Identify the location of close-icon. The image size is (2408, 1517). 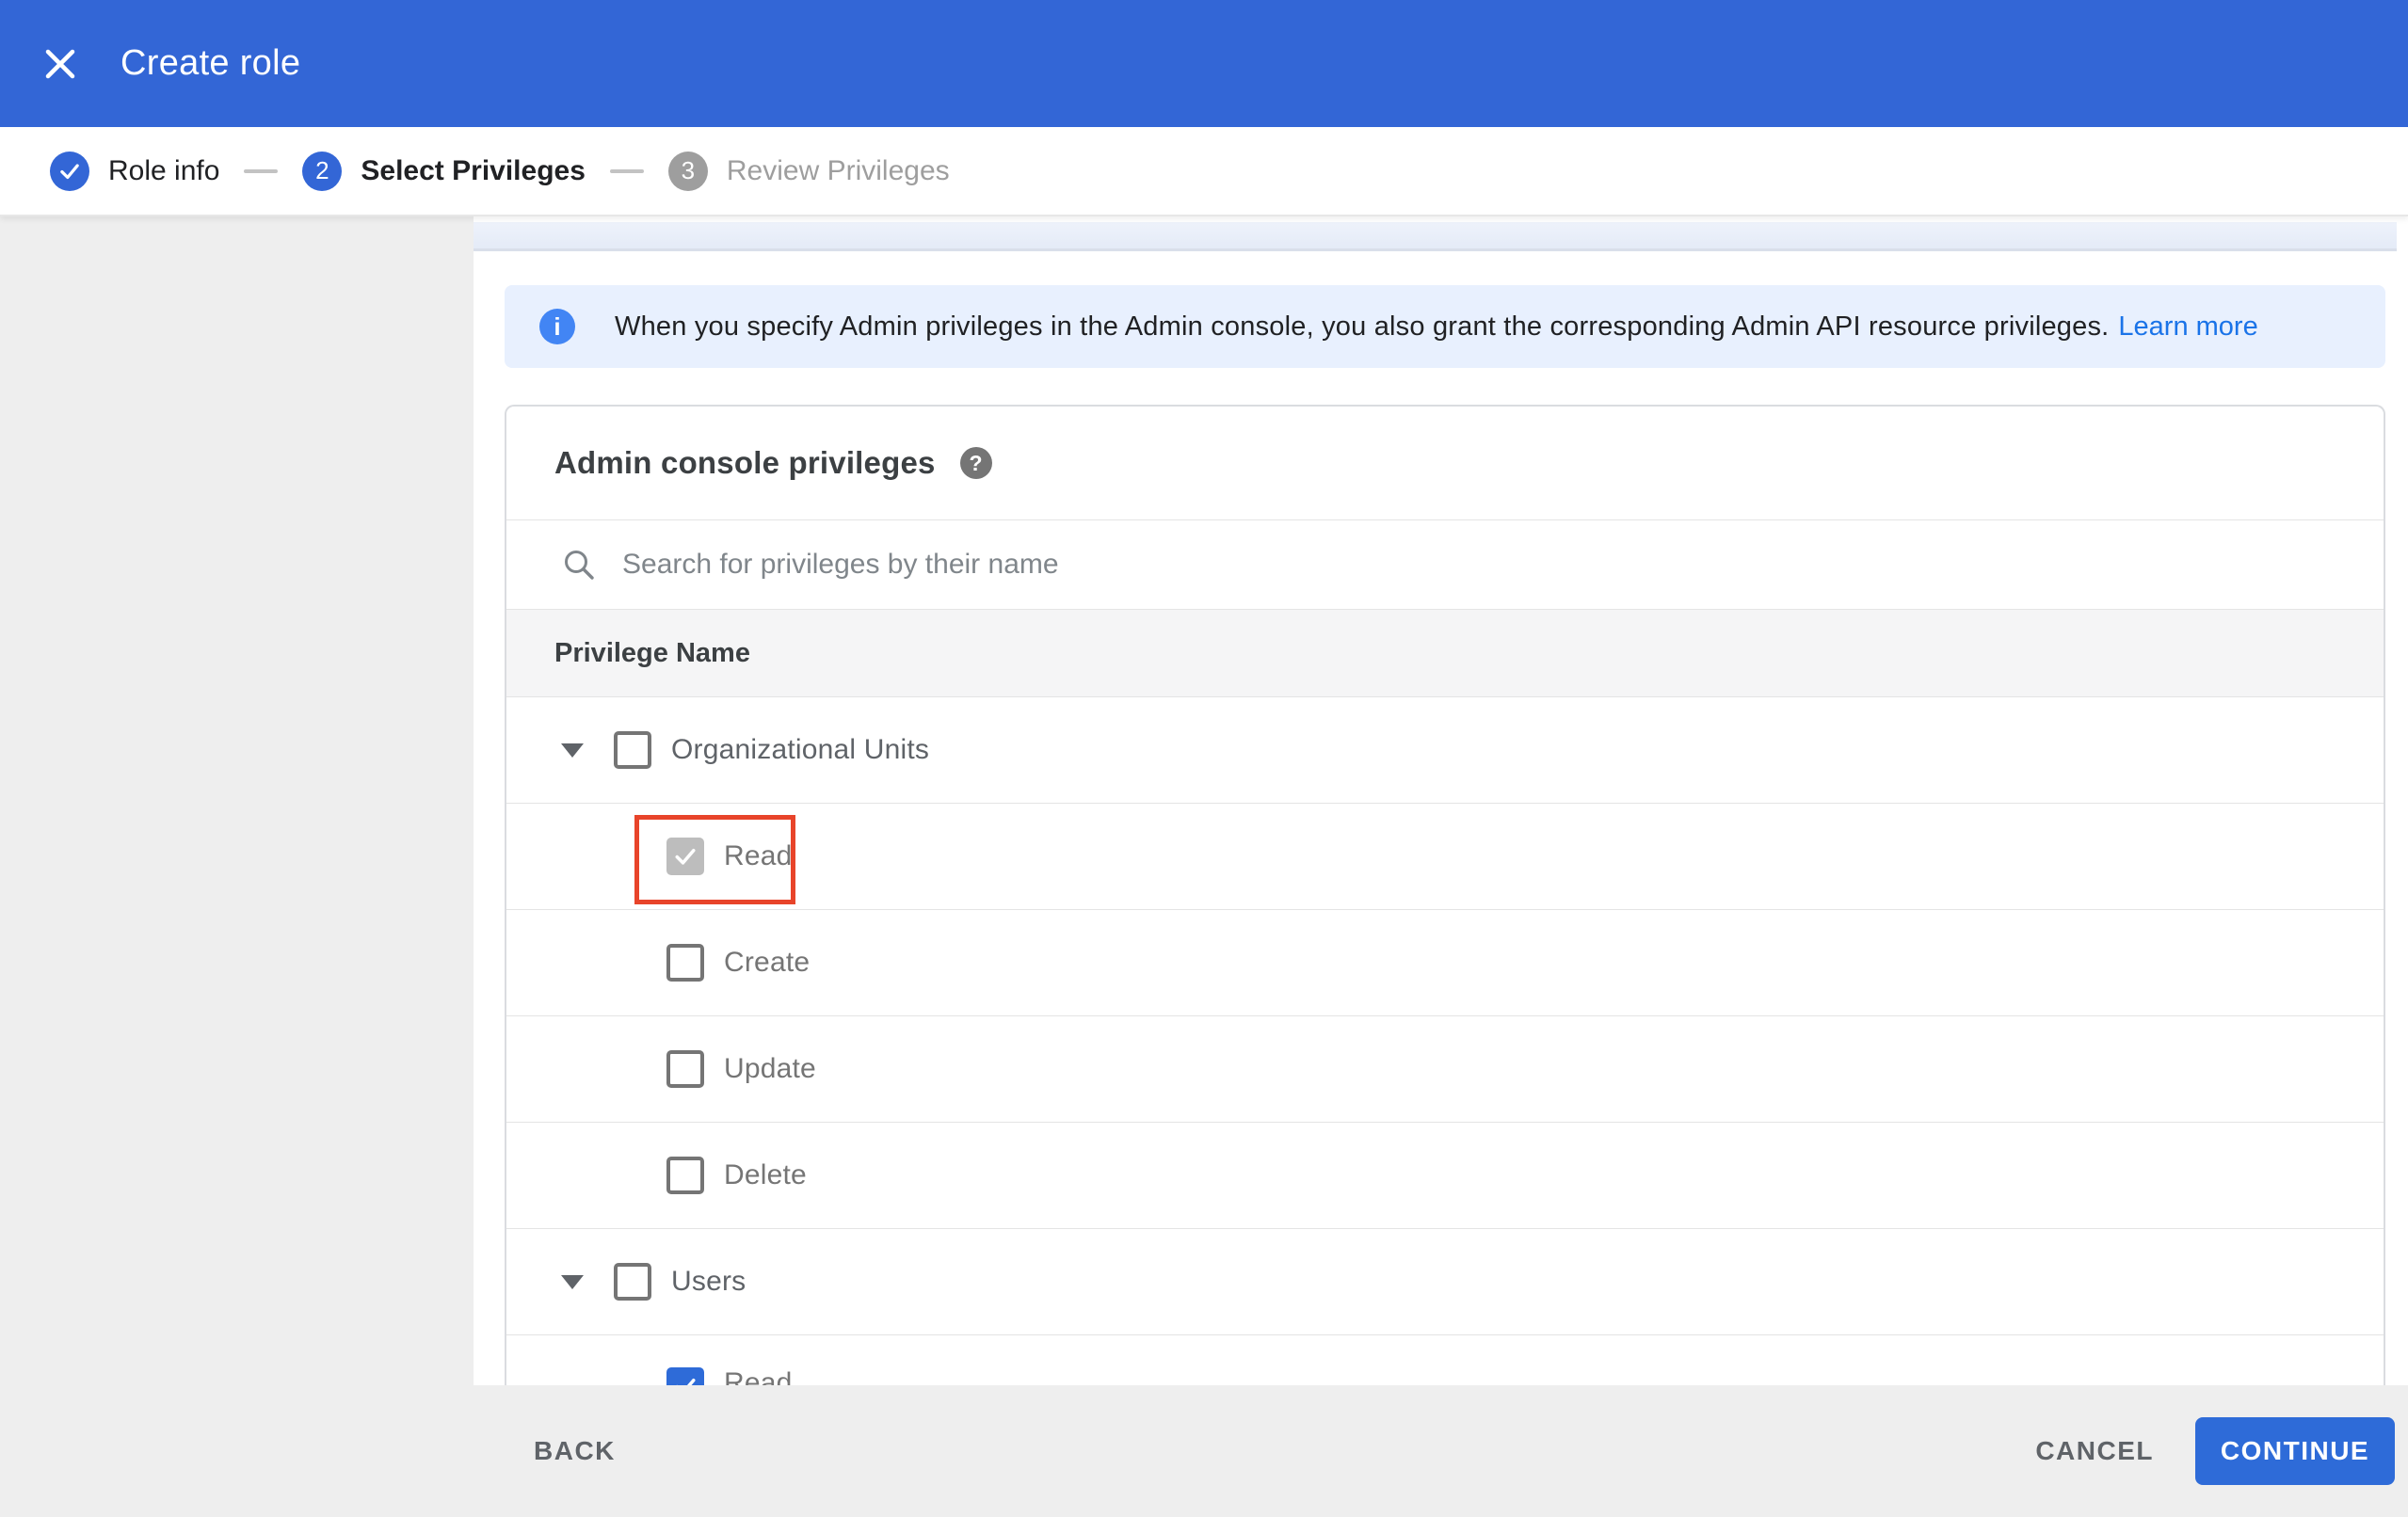
(60, 64).